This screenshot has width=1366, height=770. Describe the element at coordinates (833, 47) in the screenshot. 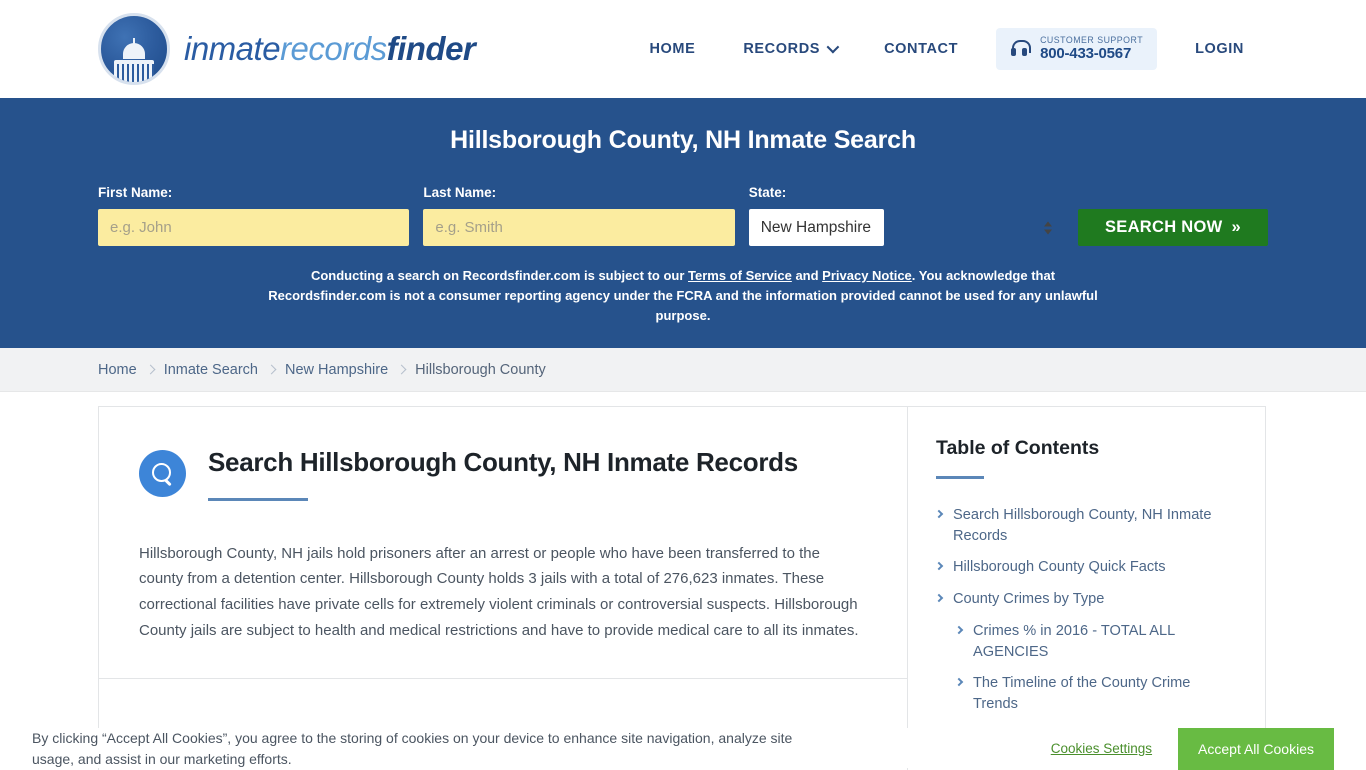

I see `chevron-down-icon` at that location.